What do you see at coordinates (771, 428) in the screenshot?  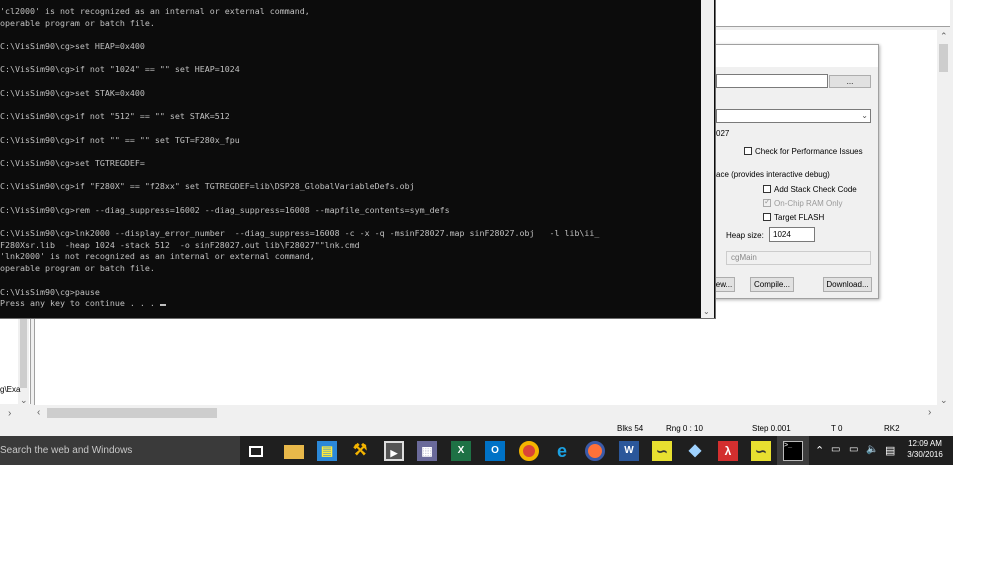 I see `status-step: Step 0.001` at bounding box center [771, 428].